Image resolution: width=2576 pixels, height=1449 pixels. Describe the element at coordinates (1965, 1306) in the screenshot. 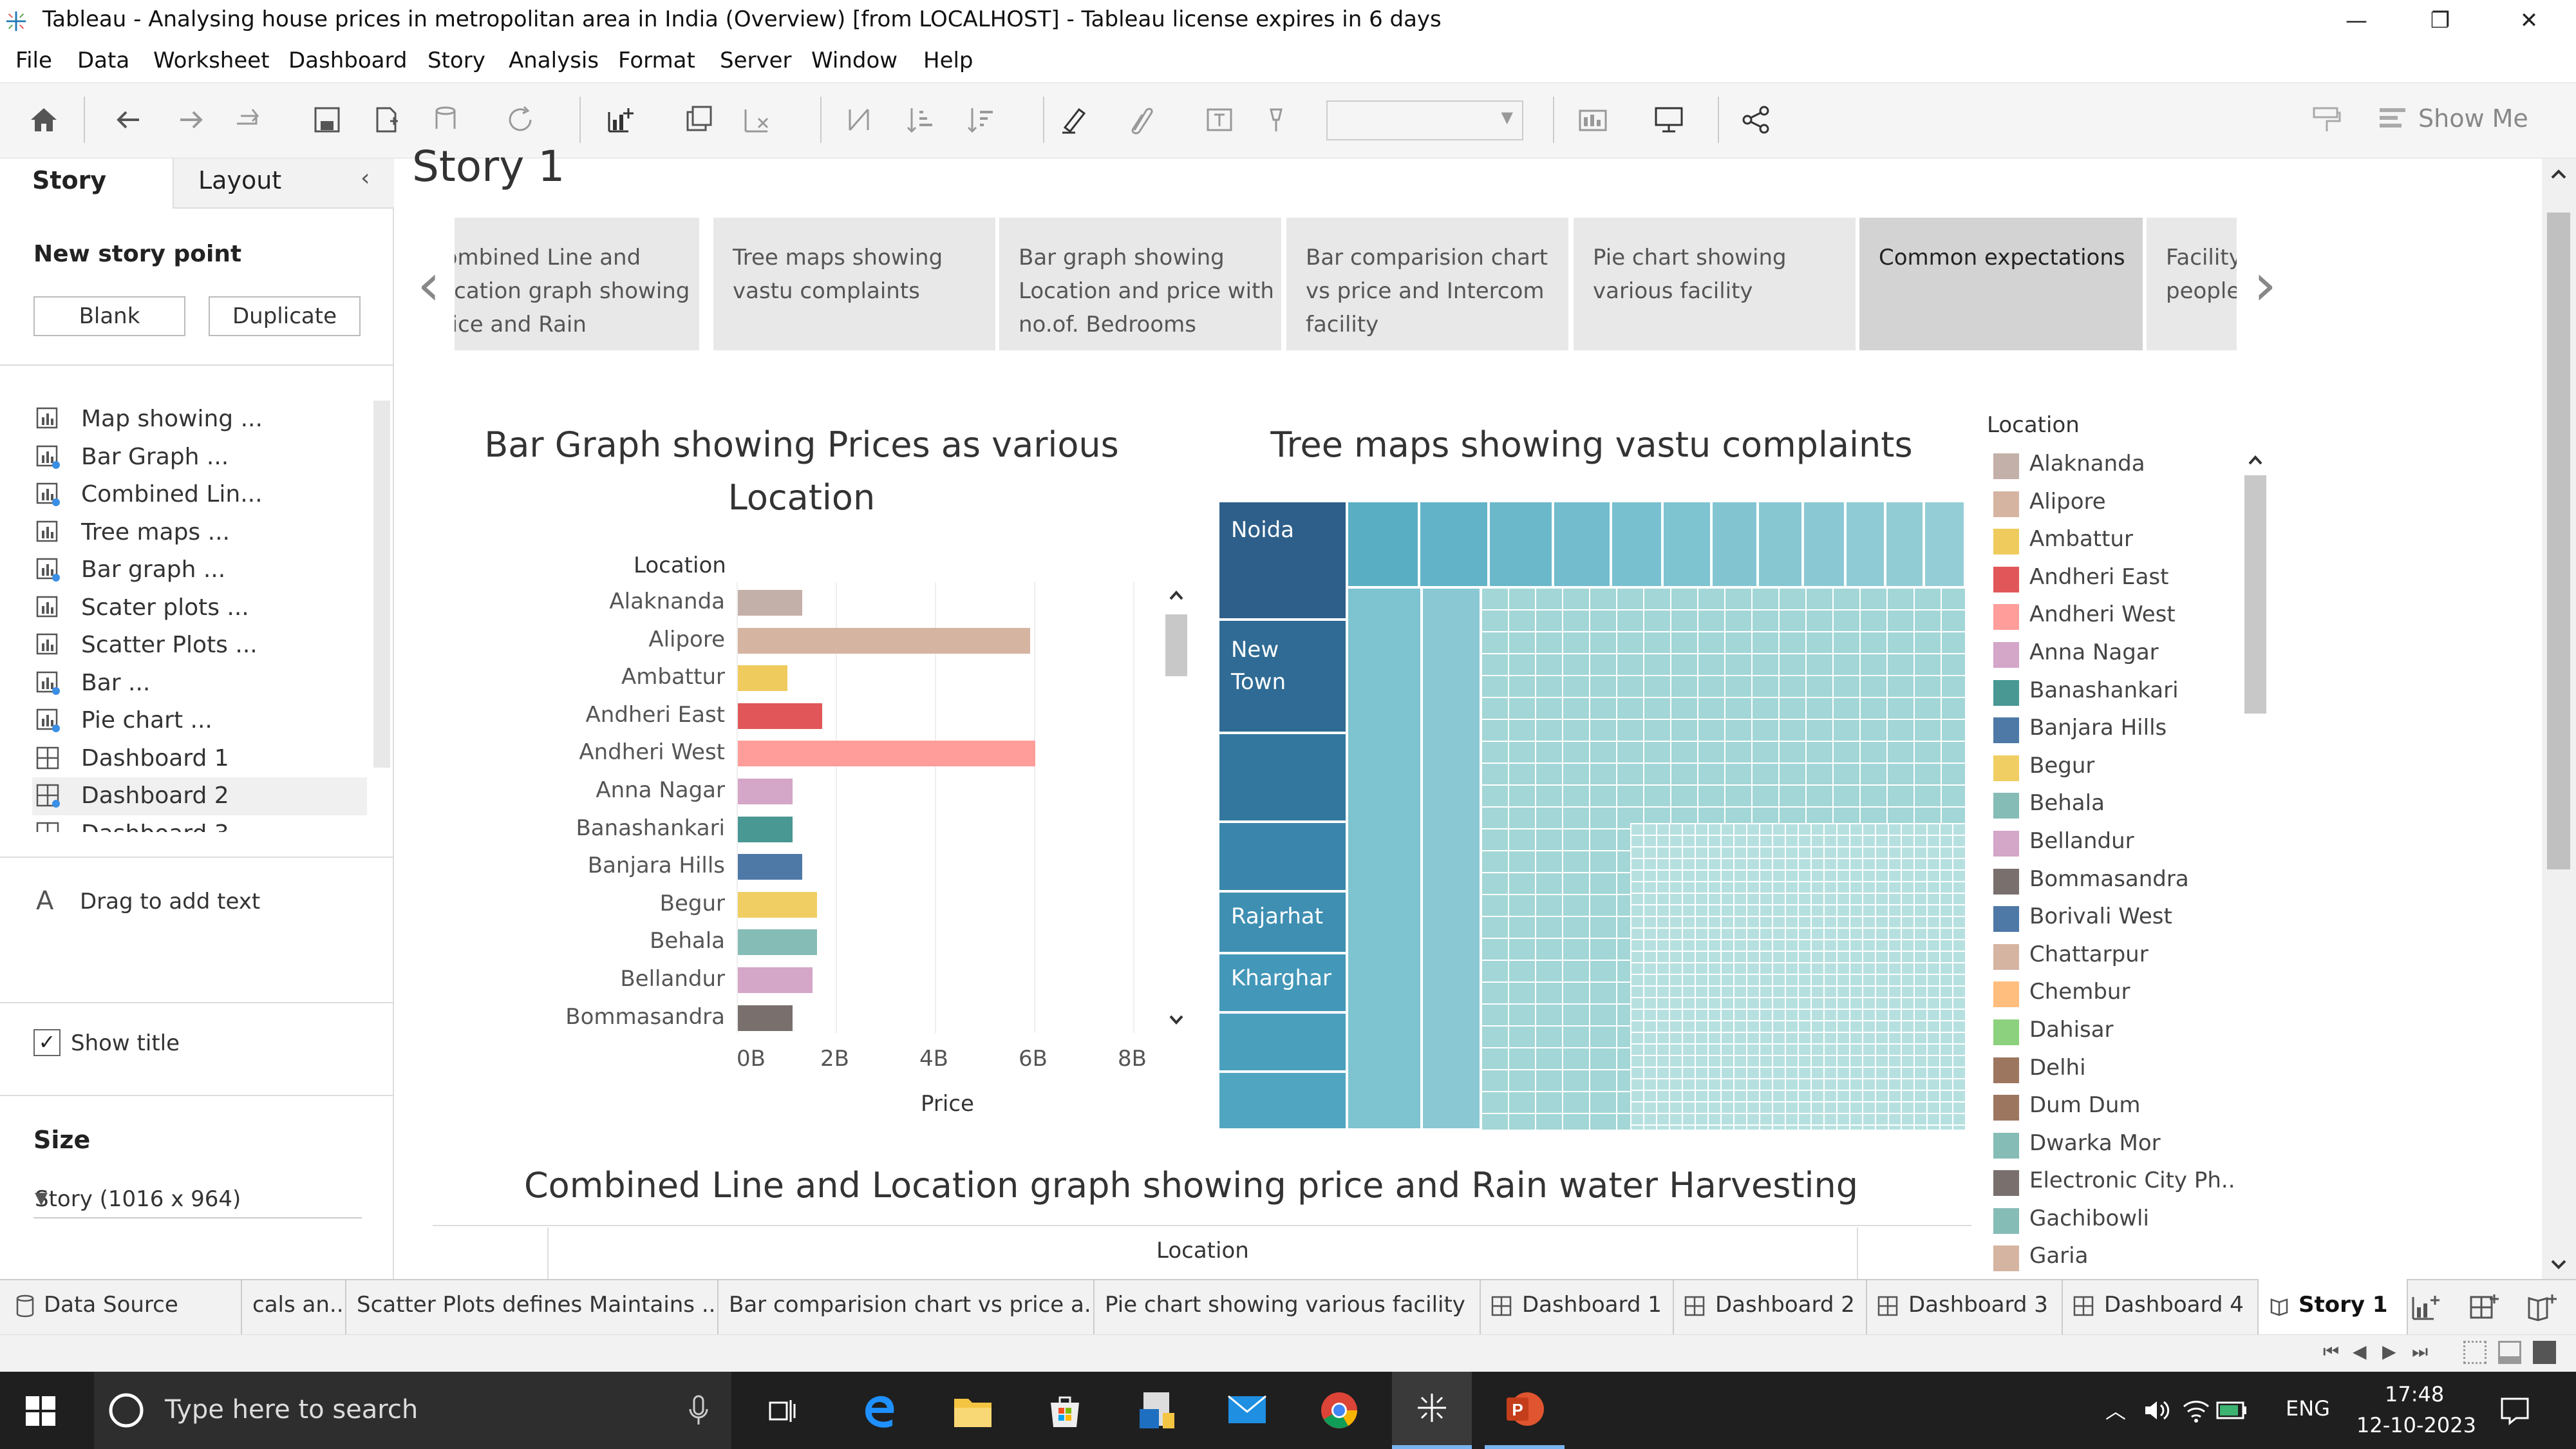

I see `tab-dashboard: Dashboard 3` at that location.